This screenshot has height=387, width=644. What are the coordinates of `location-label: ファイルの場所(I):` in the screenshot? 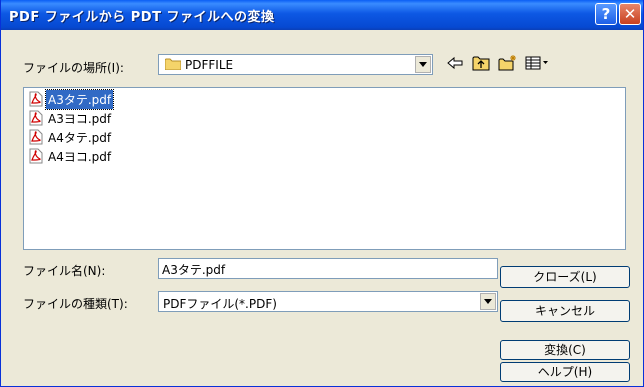 It's located at (73, 68).